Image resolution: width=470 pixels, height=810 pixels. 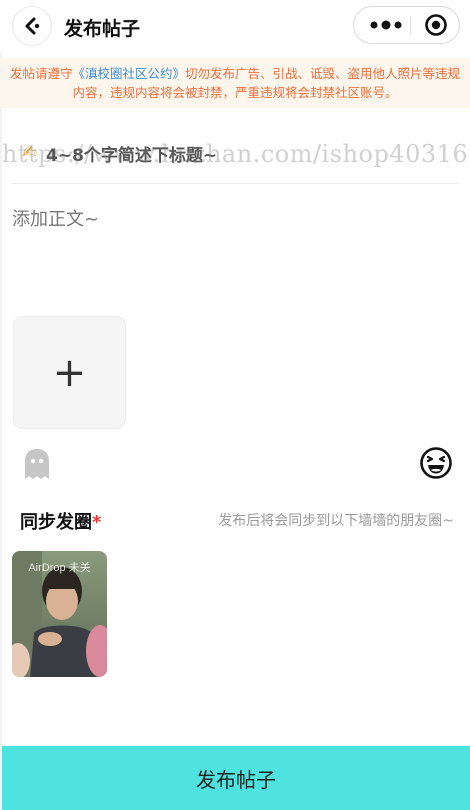 I want to click on ghost-icon, so click(x=37, y=464).